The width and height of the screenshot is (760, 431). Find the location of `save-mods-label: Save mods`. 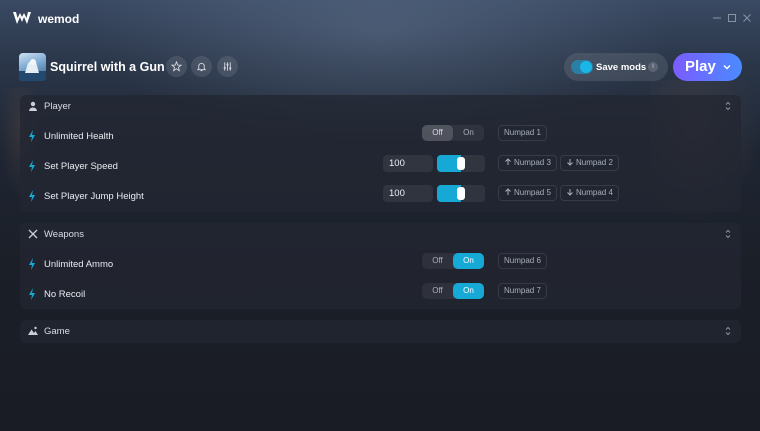

save-mods-label: Save mods is located at coordinates (621, 67).